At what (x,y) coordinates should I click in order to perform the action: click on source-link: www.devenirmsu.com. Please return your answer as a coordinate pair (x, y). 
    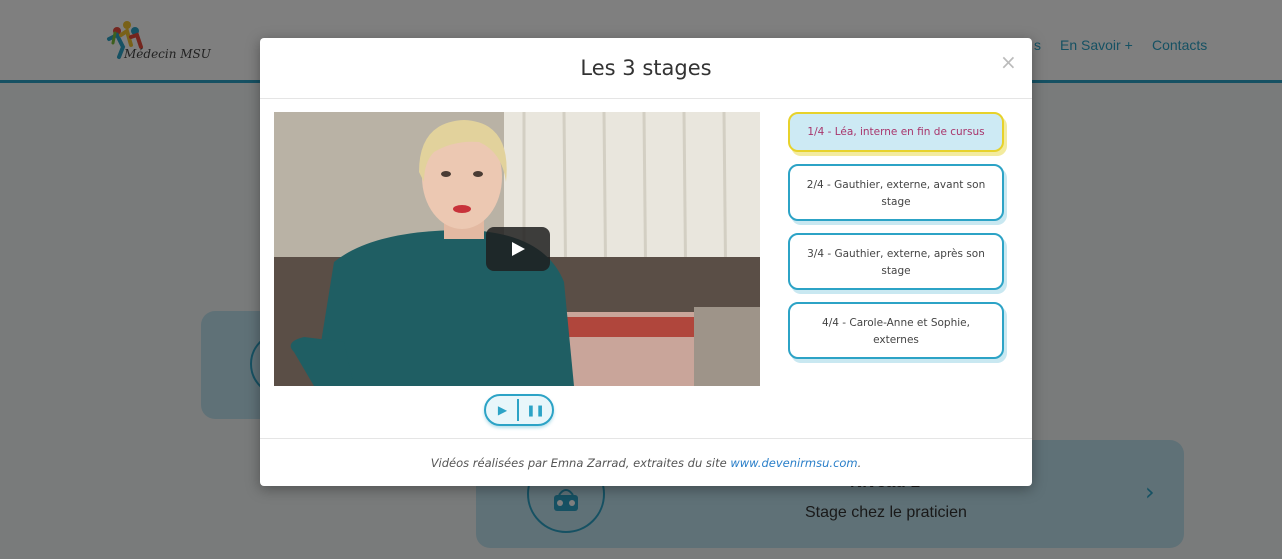
    Looking at the image, I should click on (793, 463).